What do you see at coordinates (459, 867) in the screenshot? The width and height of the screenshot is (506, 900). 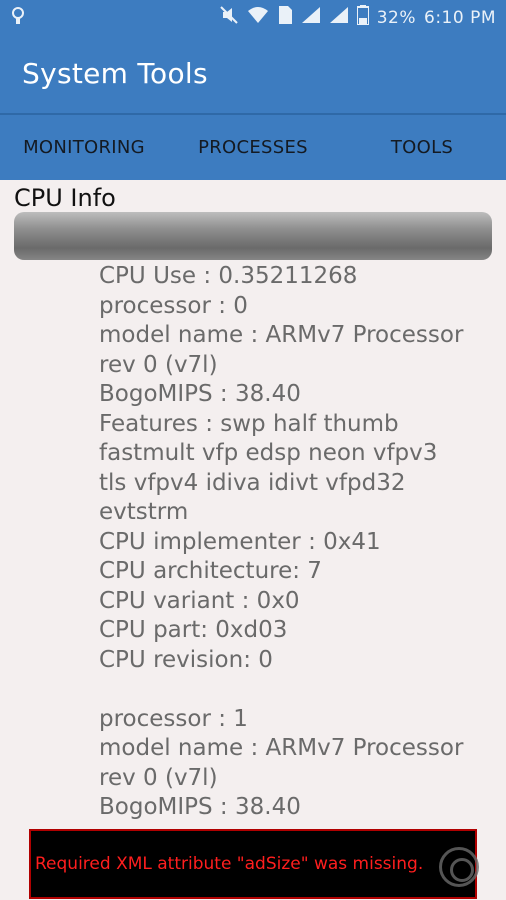 I see `ad-watermark-icon` at bounding box center [459, 867].